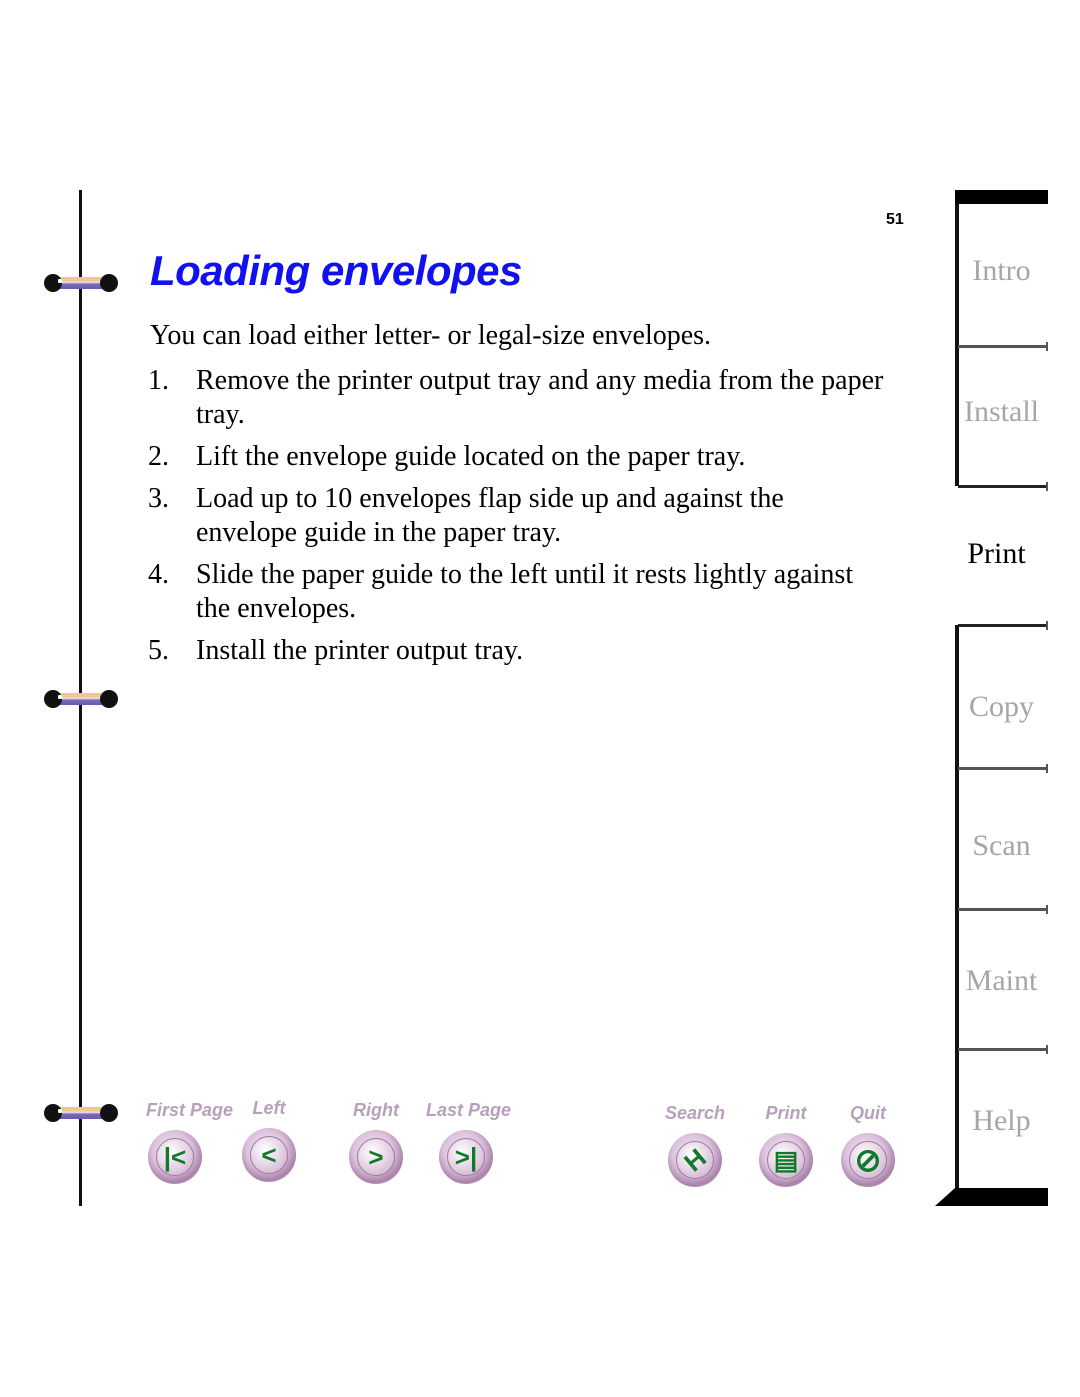 This screenshot has height=1397, width=1080. Describe the element at coordinates (996, 554) in the screenshot. I see `tab-print: Print` at that location.